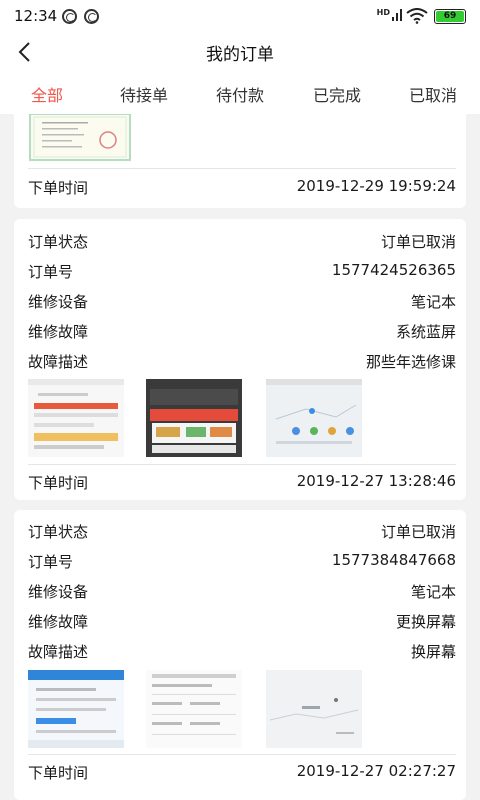 Image resolution: width=480 pixels, height=800 pixels. Describe the element at coordinates (337, 94) in the screenshot. I see `tab-completed: 已完成` at that location.